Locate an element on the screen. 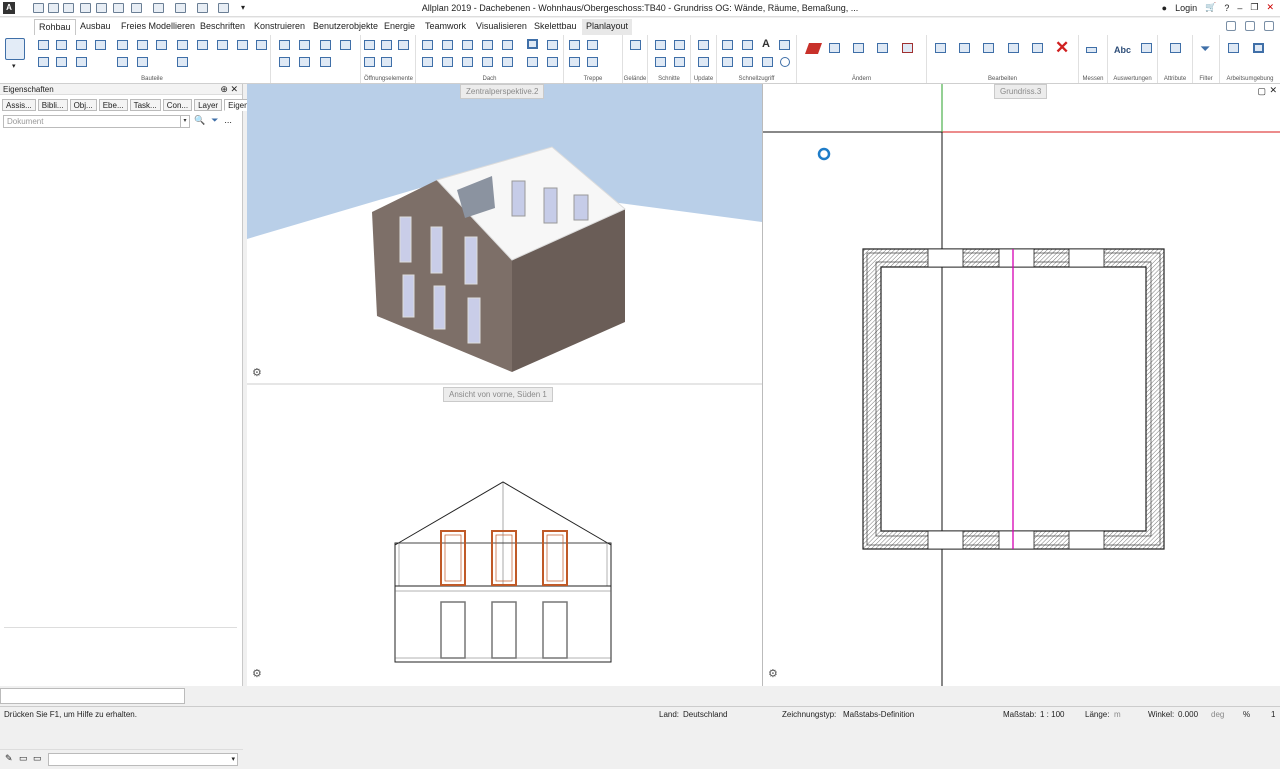  dropdown-icon: ▾ is located at coordinates (14, 66).